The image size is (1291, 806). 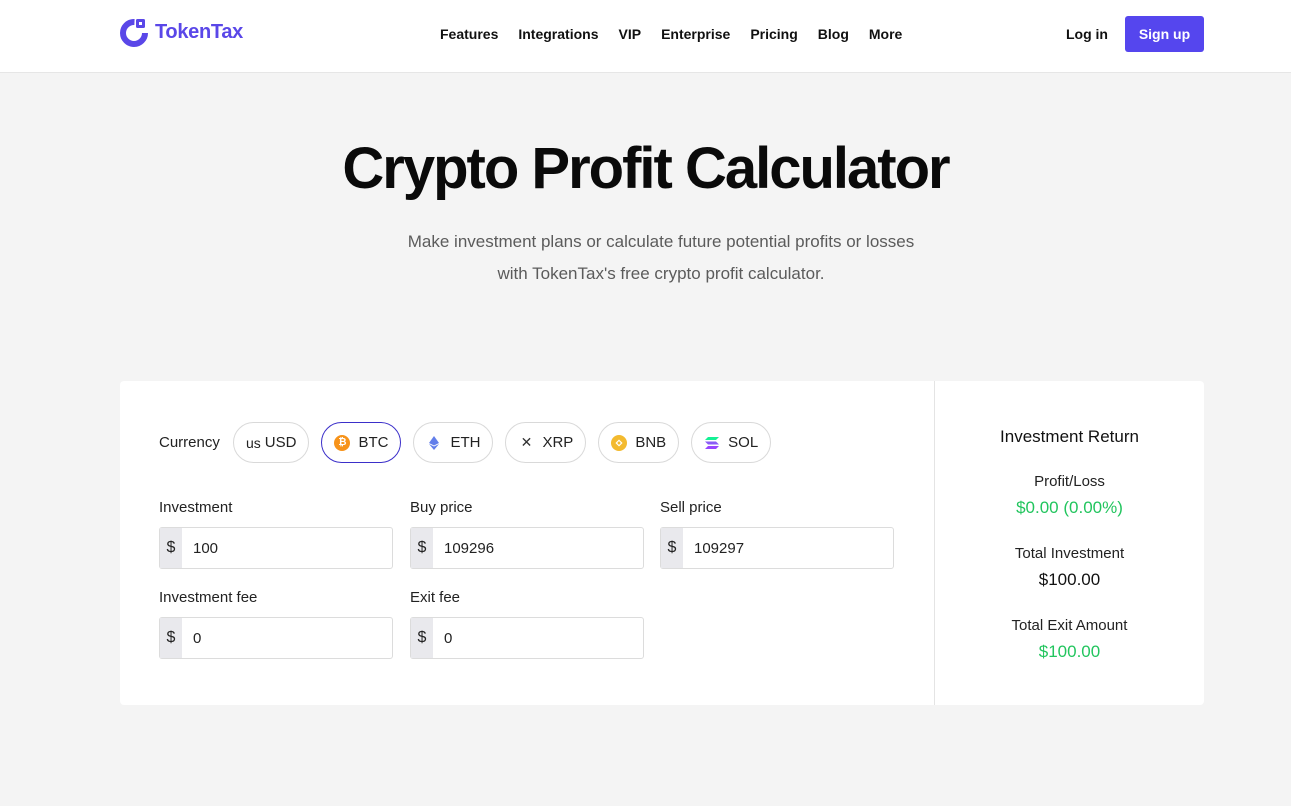 I want to click on login-link: Log in, so click(x=1087, y=34).